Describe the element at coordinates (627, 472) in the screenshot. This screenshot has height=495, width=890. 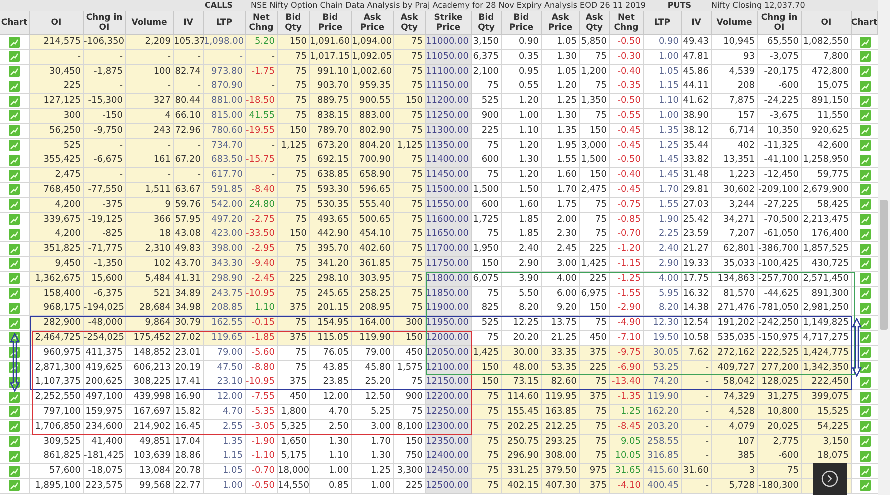
I see `table-cell: 31.65` at that location.